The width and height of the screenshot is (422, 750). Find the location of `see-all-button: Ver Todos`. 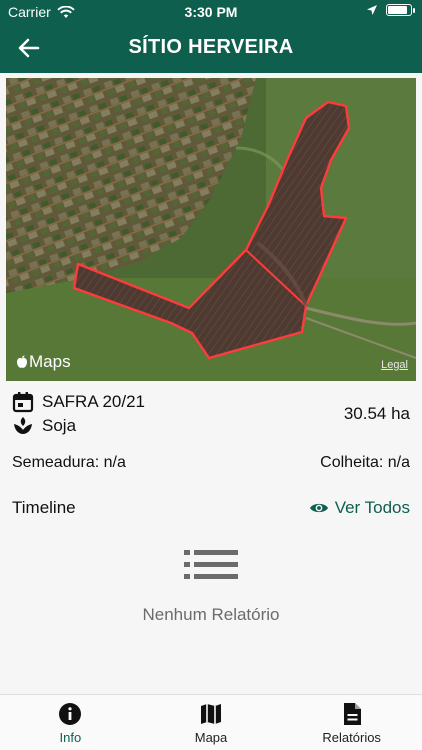

see-all-button: Ver Todos is located at coordinates (359, 508).